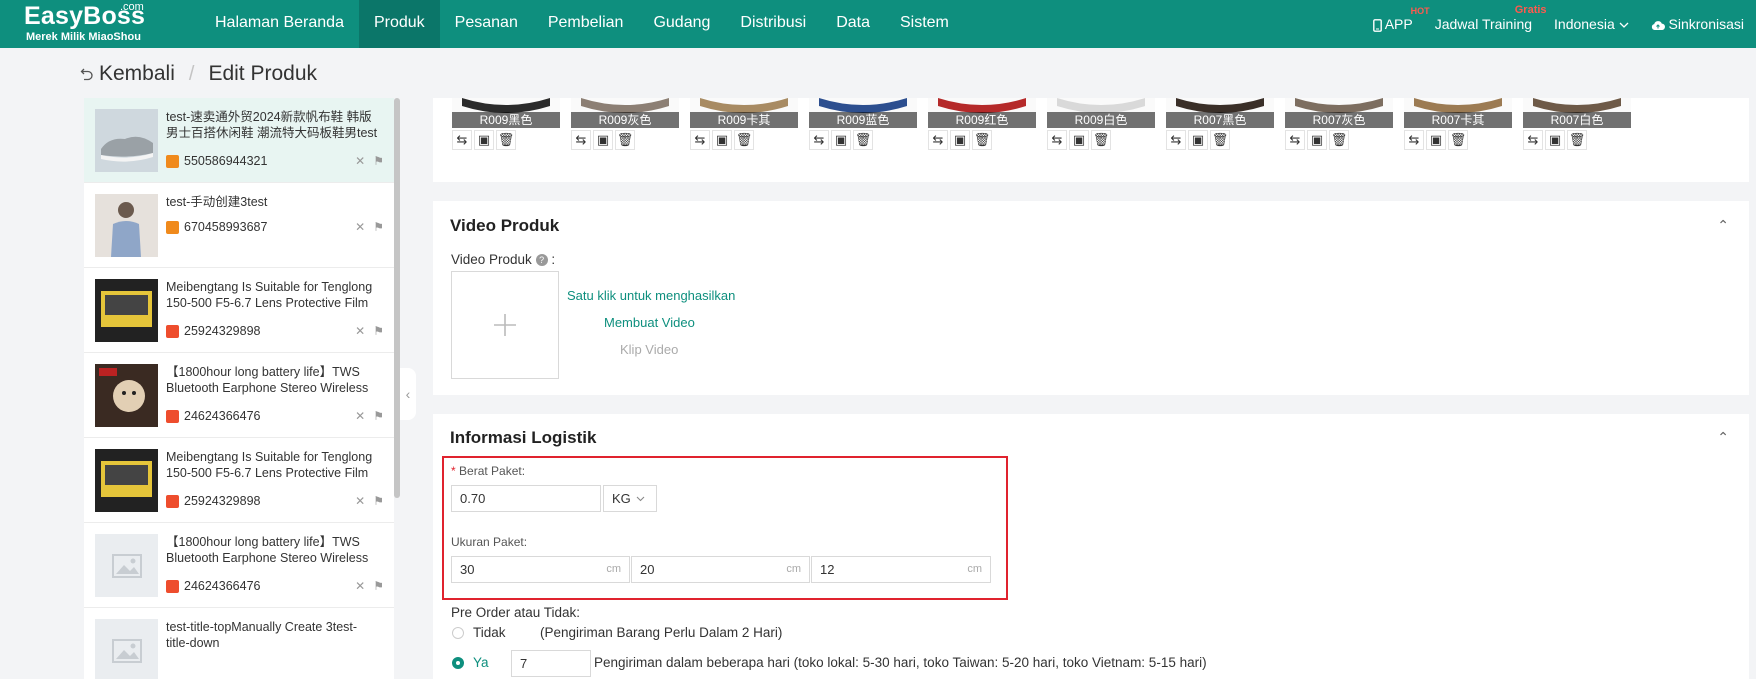 Image resolution: width=1756 pixels, height=679 pixels. What do you see at coordinates (397, 298) in the screenshot?
I see `product-list-scrollbar` at bounding box center [397, 298].